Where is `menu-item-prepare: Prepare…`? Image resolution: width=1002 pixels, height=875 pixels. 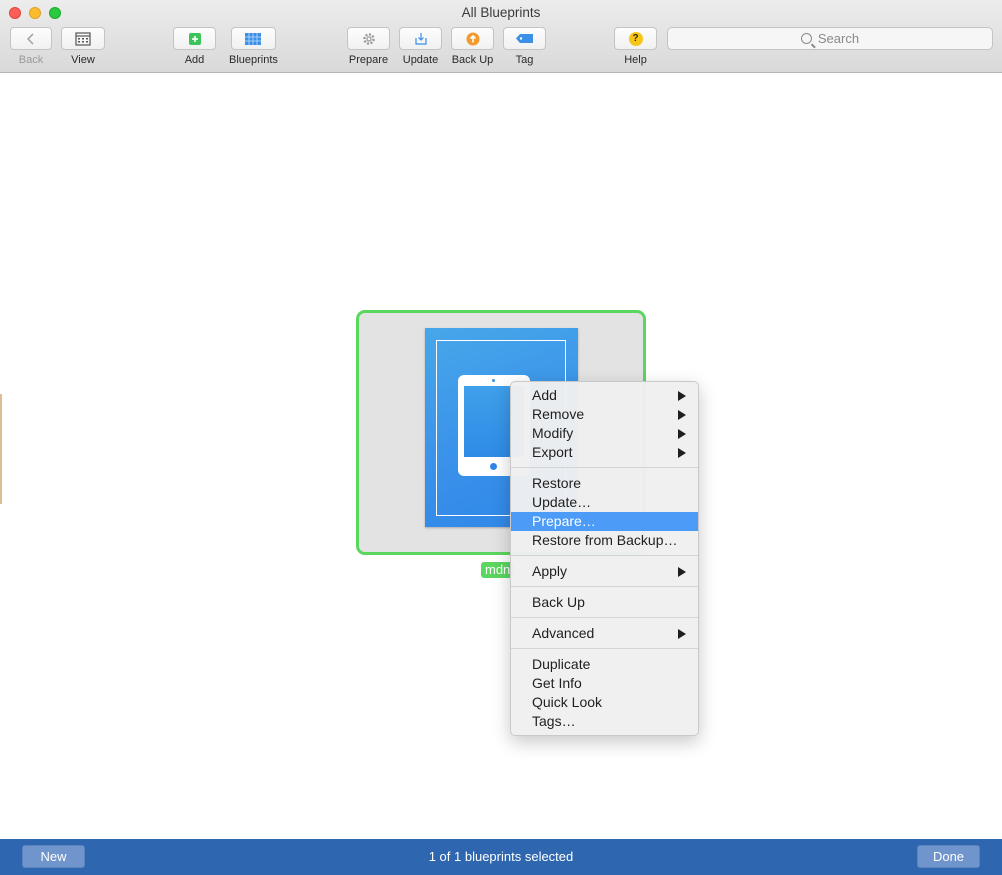
menu-item-prepare: Prepare… is located at coordinates (604, 521).